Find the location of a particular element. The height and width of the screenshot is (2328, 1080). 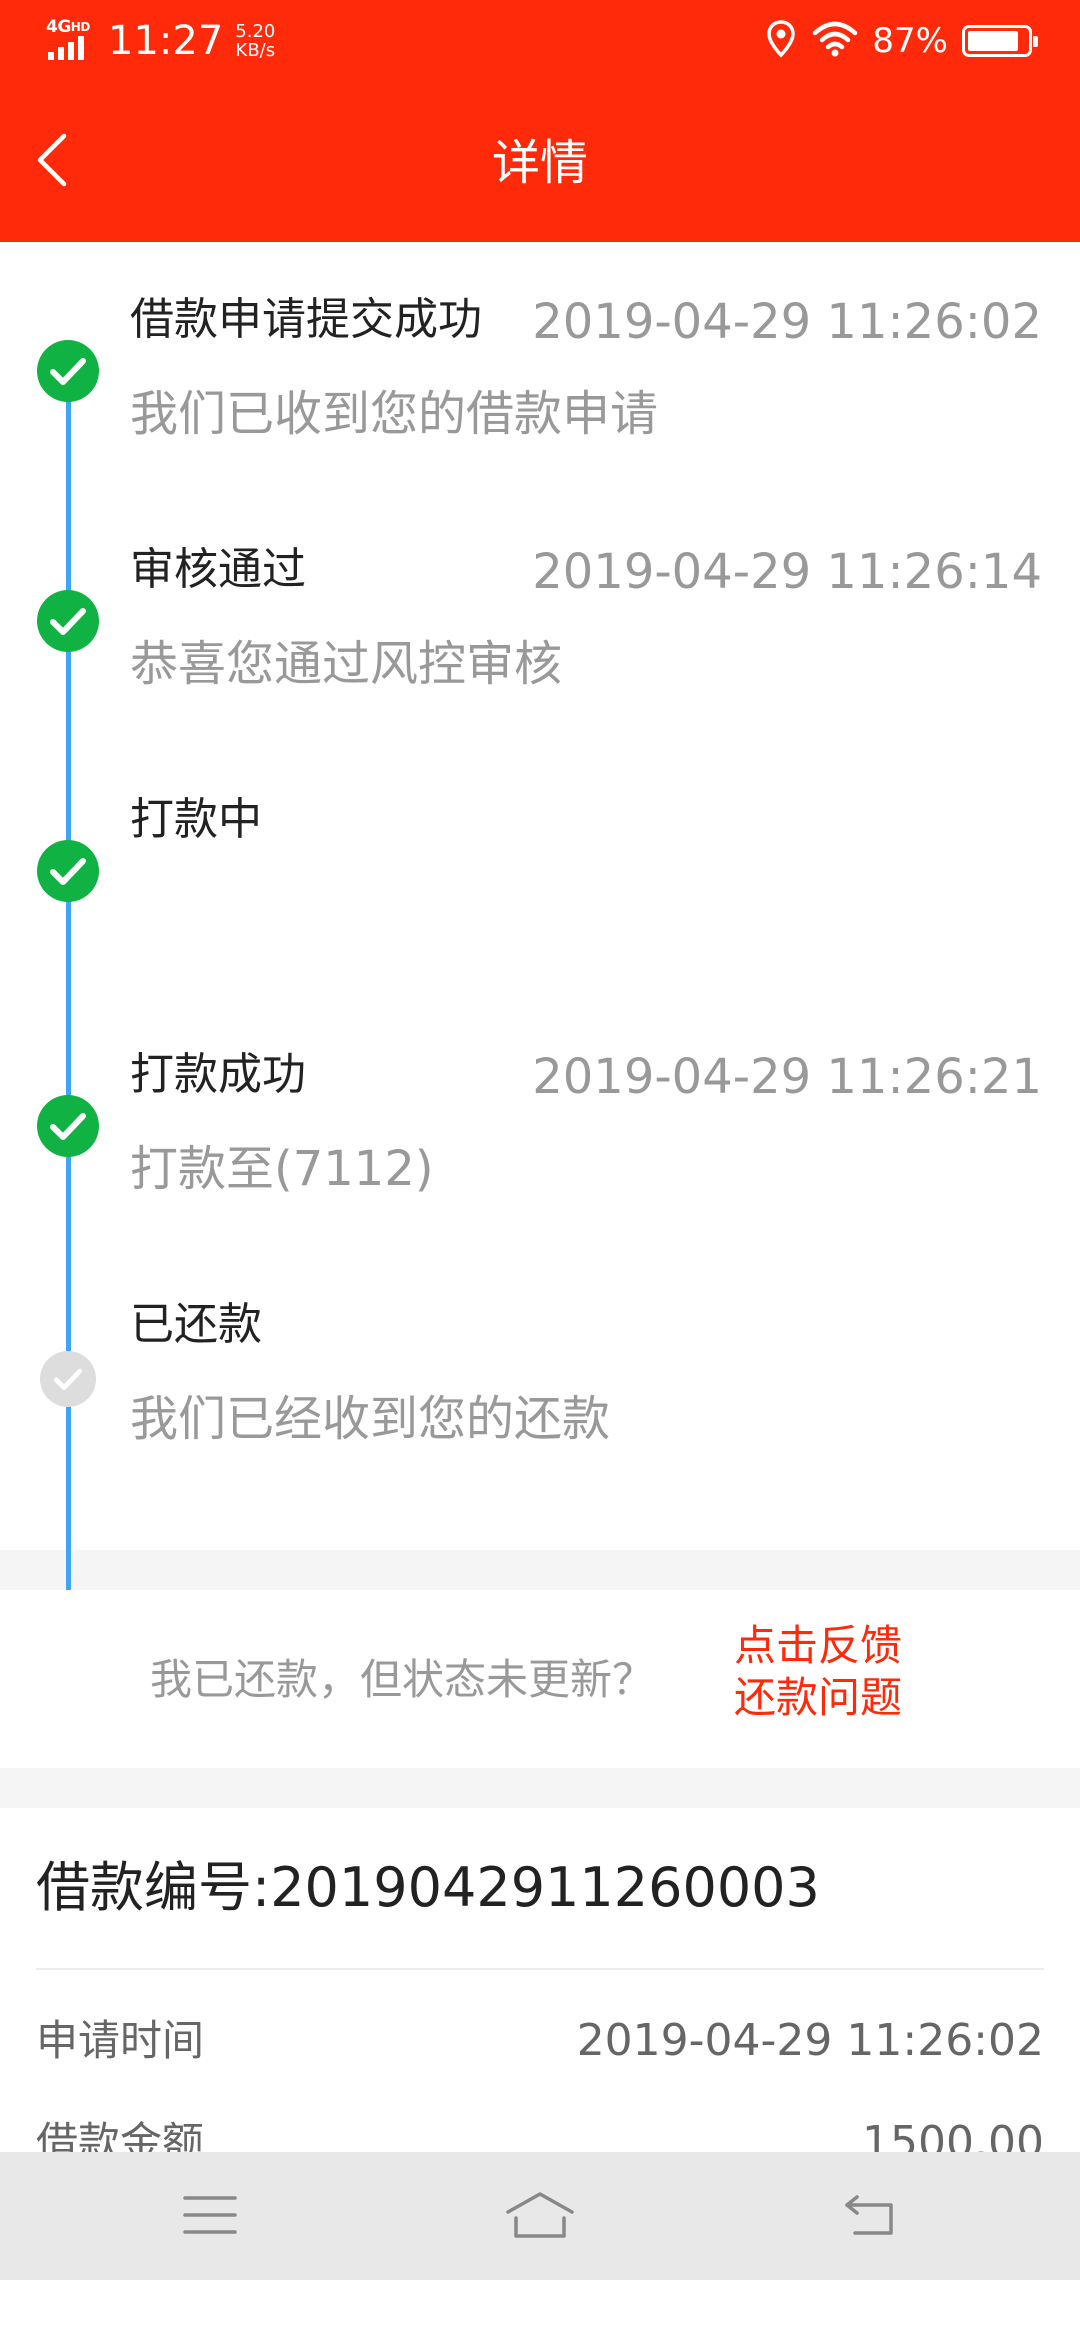

step-title: 打款成功 is located at coordinates (218, 1074).